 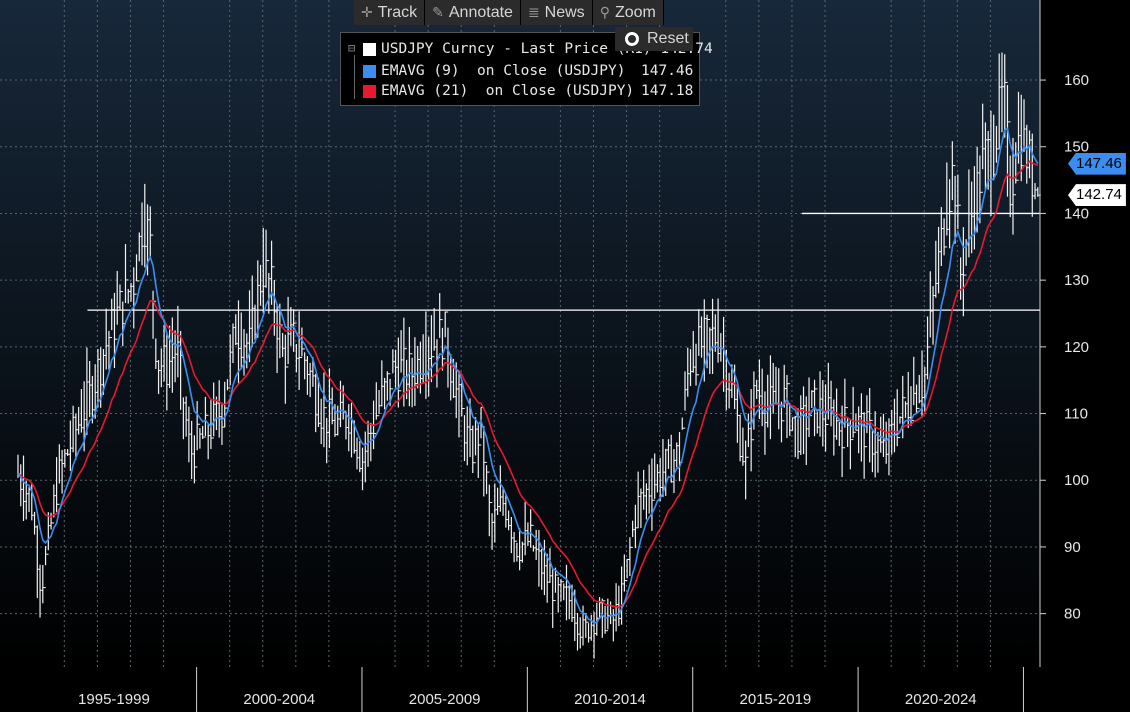 I want to click on legend-value: 147.46, so click(x=667, y=71).